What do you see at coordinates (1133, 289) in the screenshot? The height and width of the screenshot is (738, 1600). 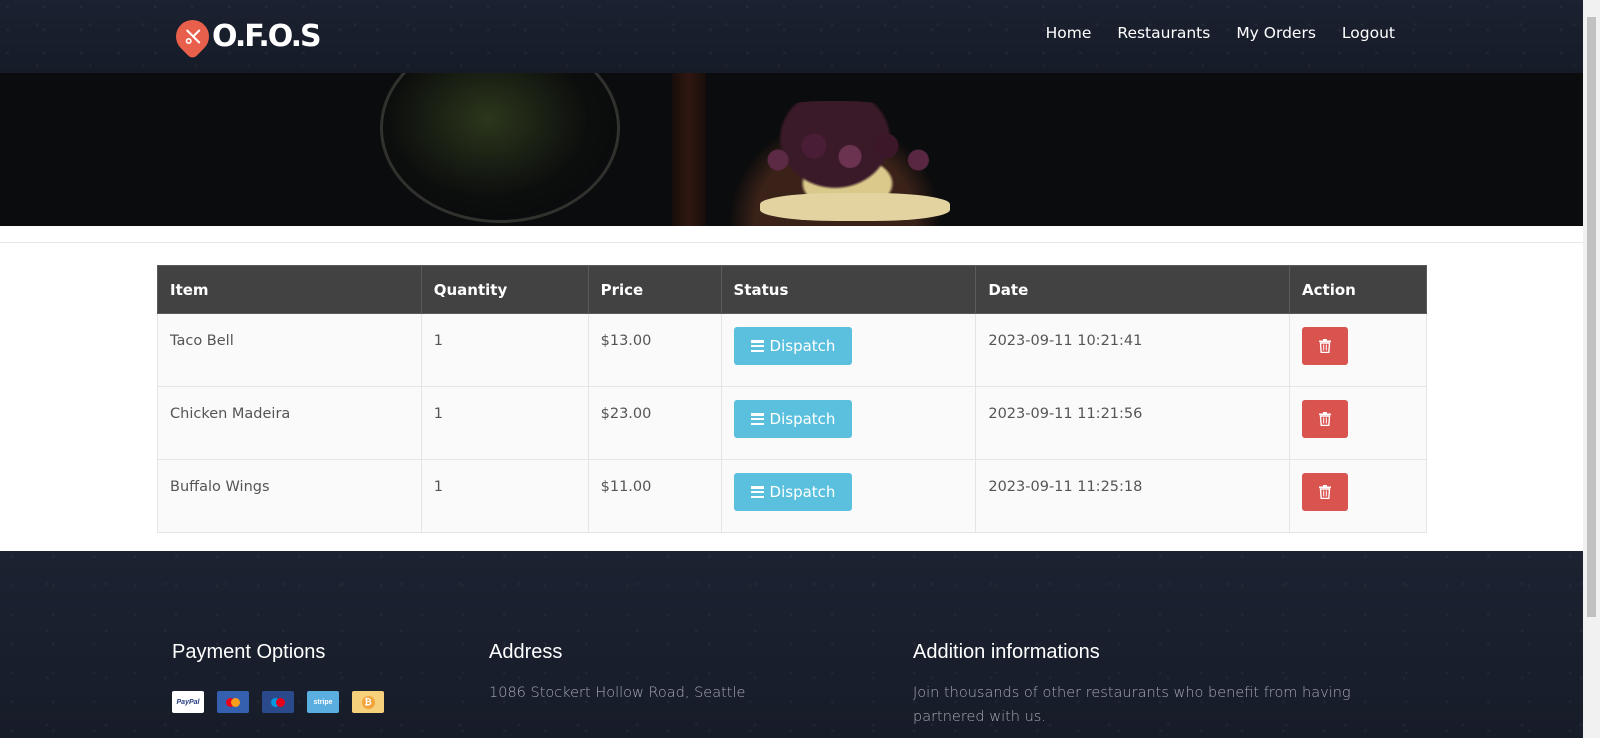 I see `column-header-date: Date` at bounding box center [1133, 289].